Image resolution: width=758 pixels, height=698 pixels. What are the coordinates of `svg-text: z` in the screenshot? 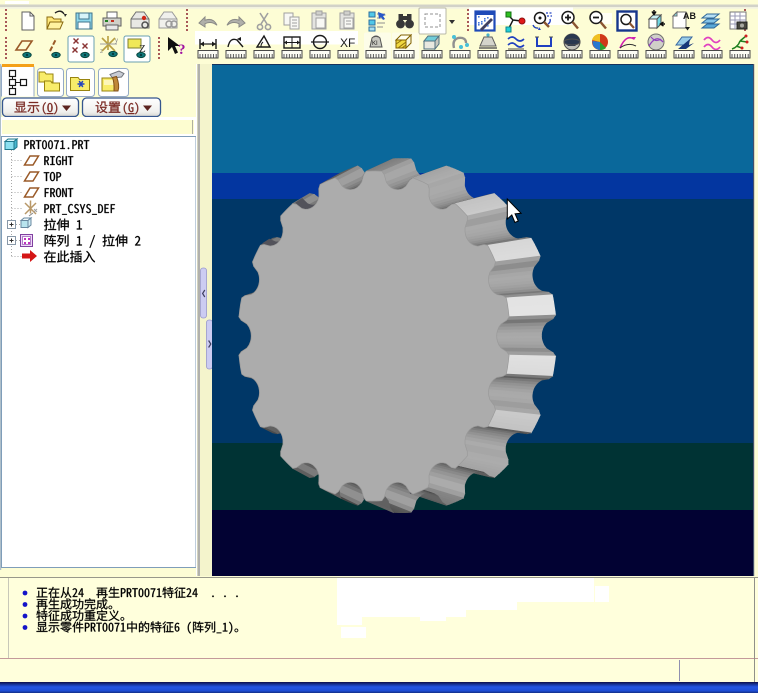 It's located at (101, 52).